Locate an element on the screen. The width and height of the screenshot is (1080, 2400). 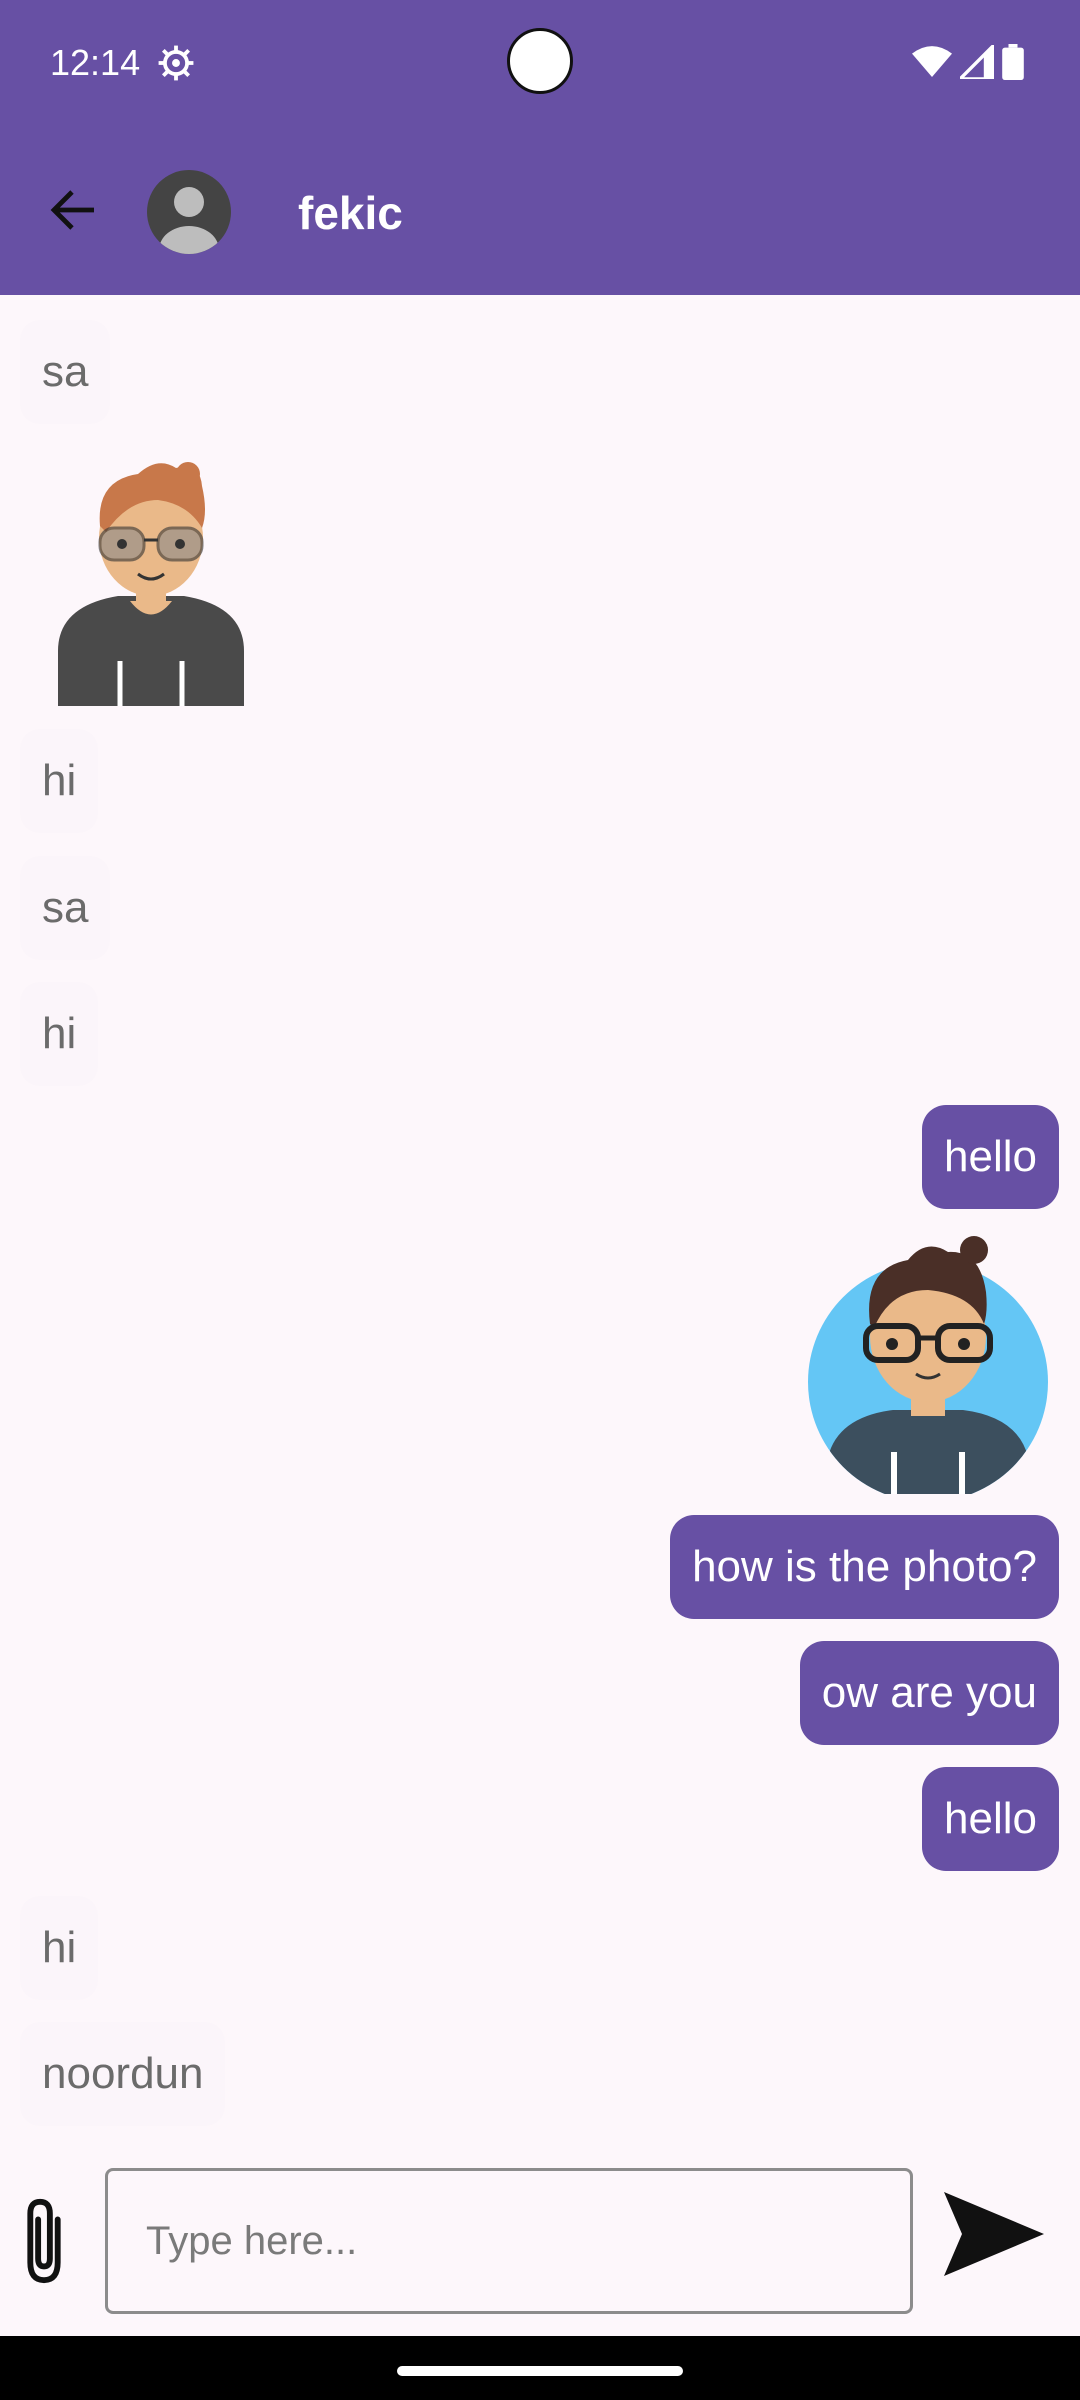
image-message-outgoing is located at coordinates (928, 1367).